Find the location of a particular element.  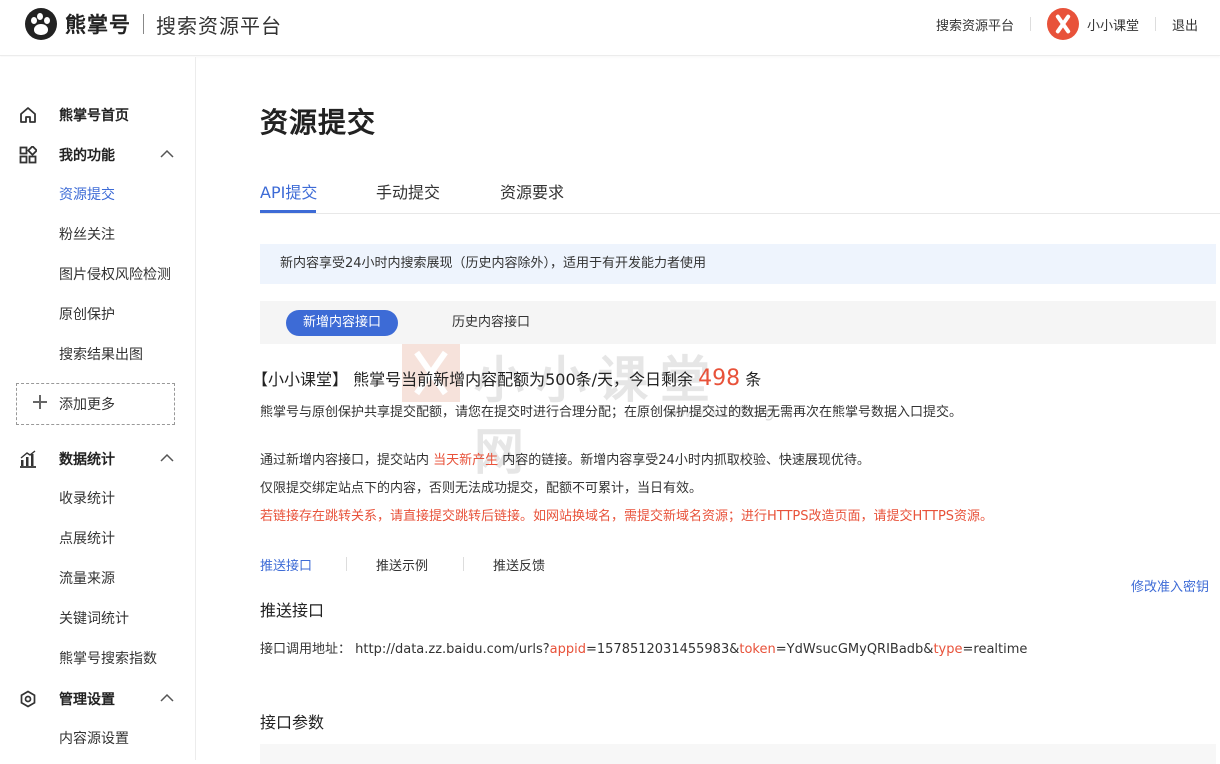

brand-name: 熊掌号 is located at coordinates (98, 25).